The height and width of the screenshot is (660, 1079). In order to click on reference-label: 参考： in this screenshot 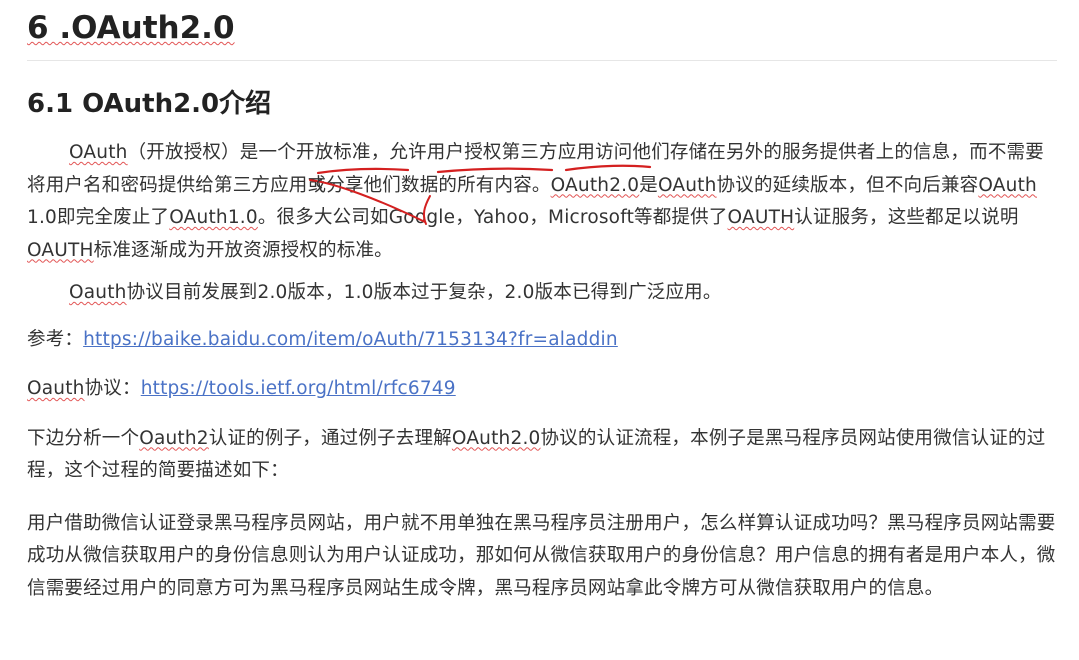, I will do `click(55, 339)`.